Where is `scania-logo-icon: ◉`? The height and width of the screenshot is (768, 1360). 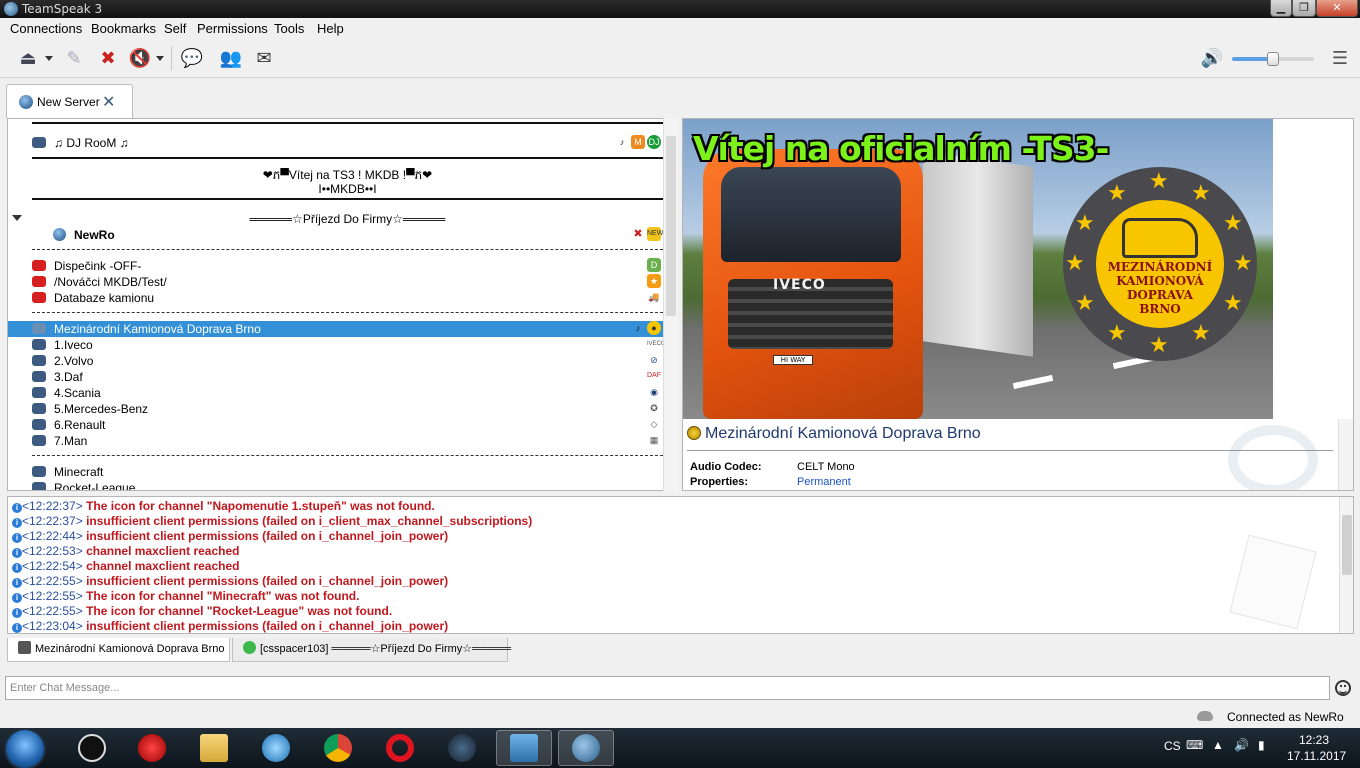 scania-logo-icon: ◉ is located at coordinates (654, 392).